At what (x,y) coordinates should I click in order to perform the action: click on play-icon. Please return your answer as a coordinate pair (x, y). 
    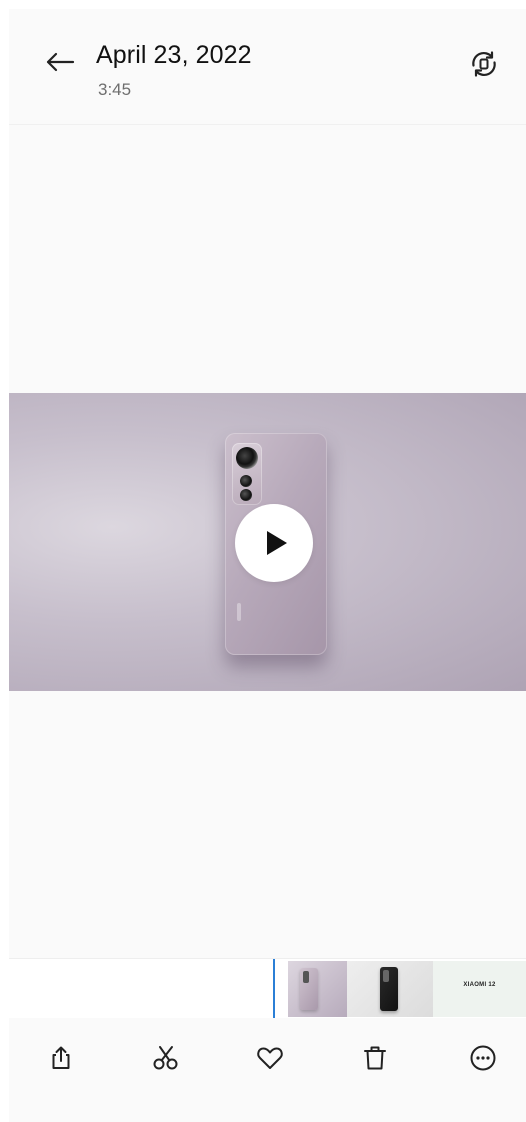
    Looking at the image, I should click on (276, 543).